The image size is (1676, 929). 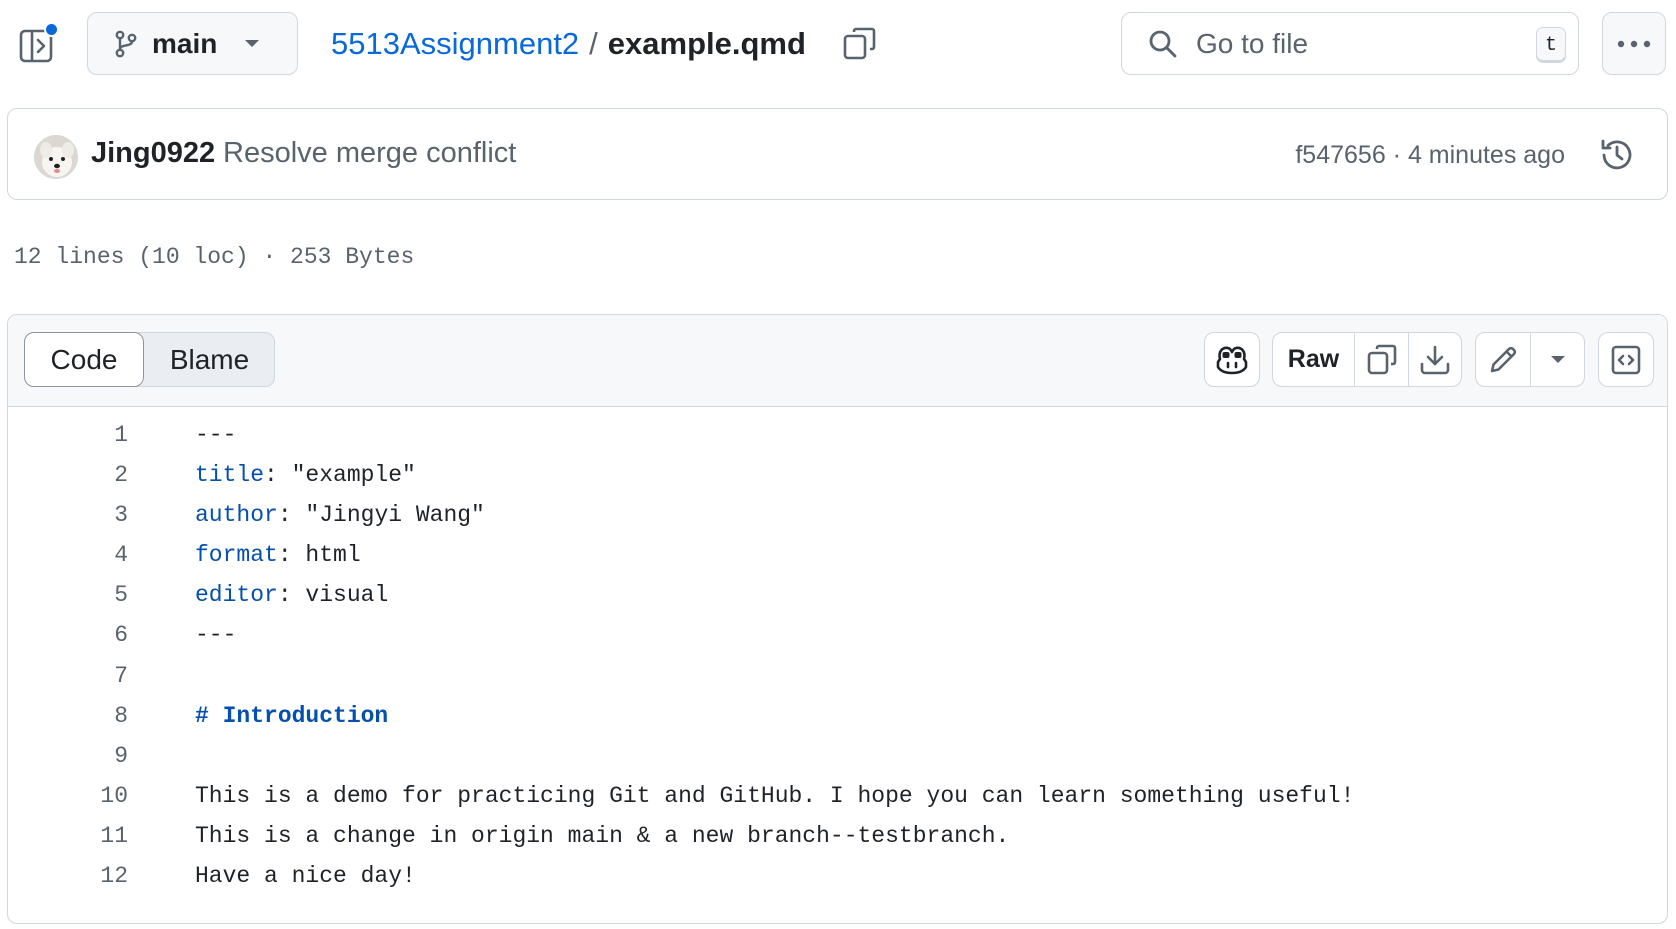 I want to click on line-content: format: html, so click(x=278, y=555).